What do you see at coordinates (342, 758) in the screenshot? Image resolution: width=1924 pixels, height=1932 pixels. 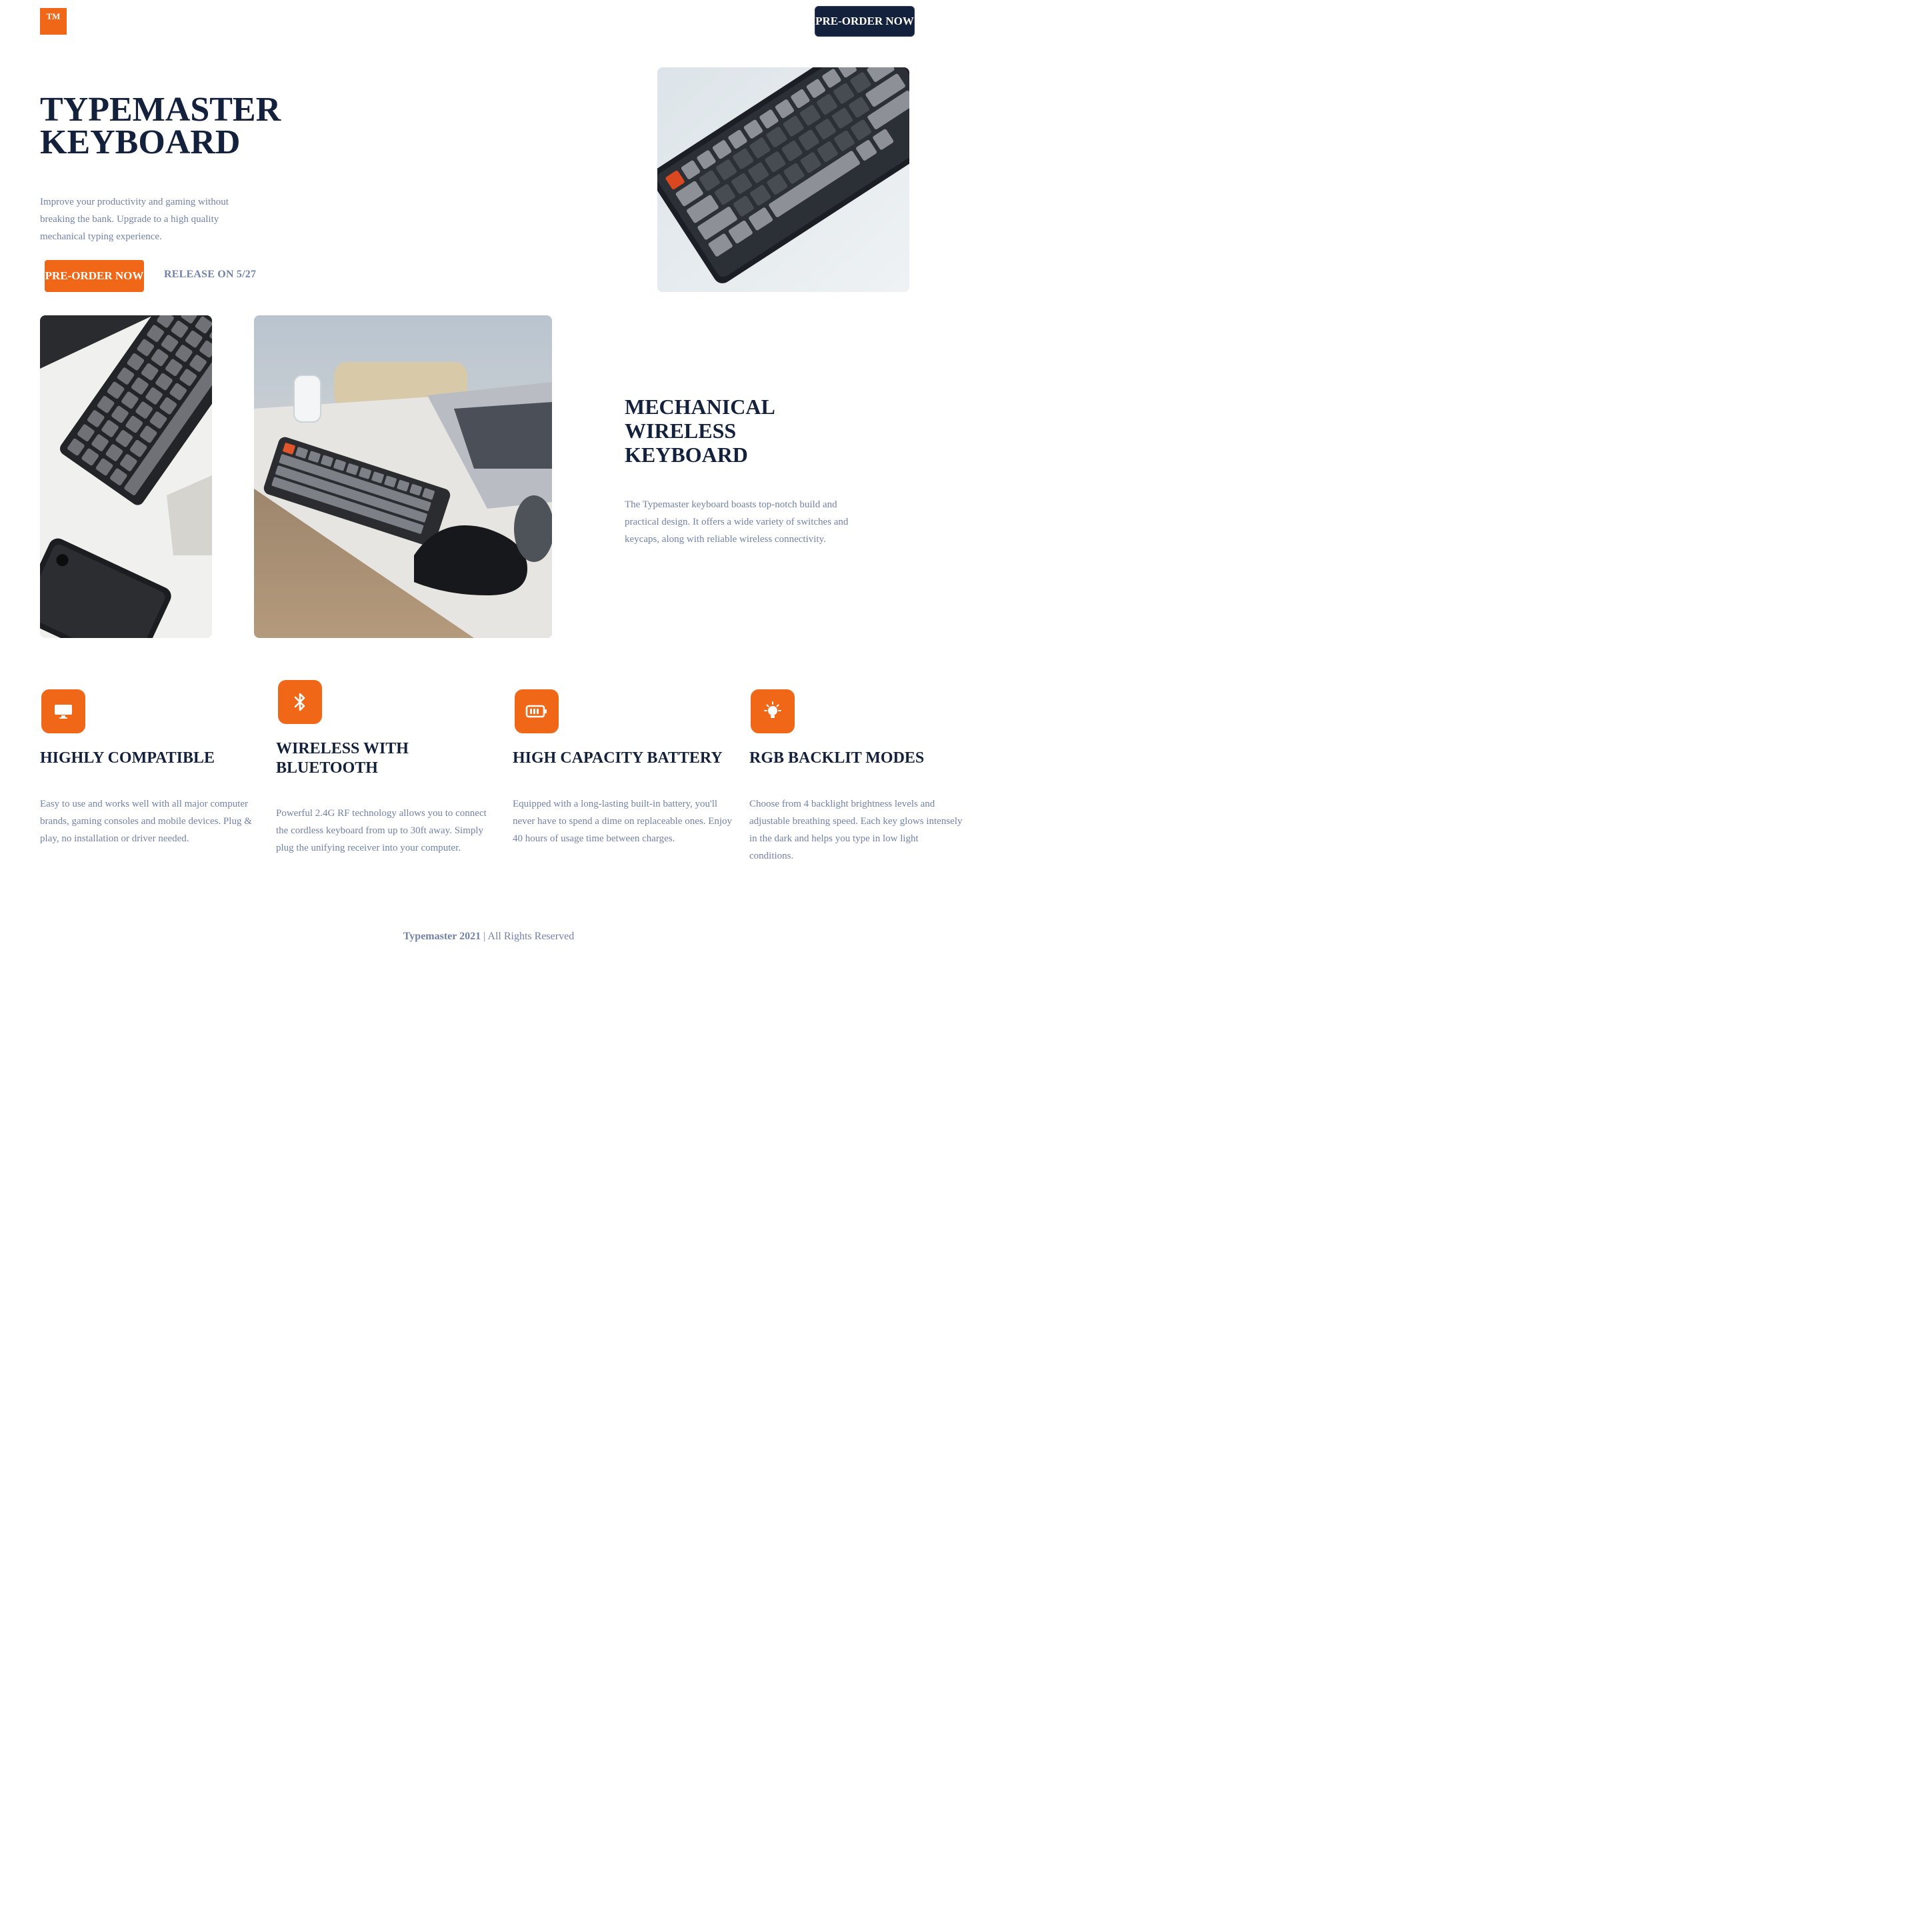 I see `feature-title-bluetooth: WIRELESS WITH BLUETOOTH` at bounding box center [342, 758].